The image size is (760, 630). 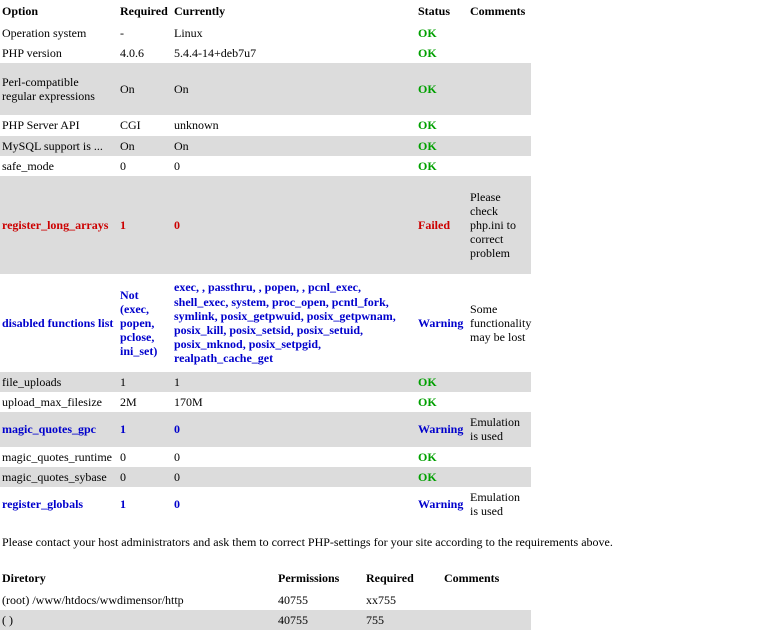 I want to click on cell-option: PHP version, so click(x=59, y=53).